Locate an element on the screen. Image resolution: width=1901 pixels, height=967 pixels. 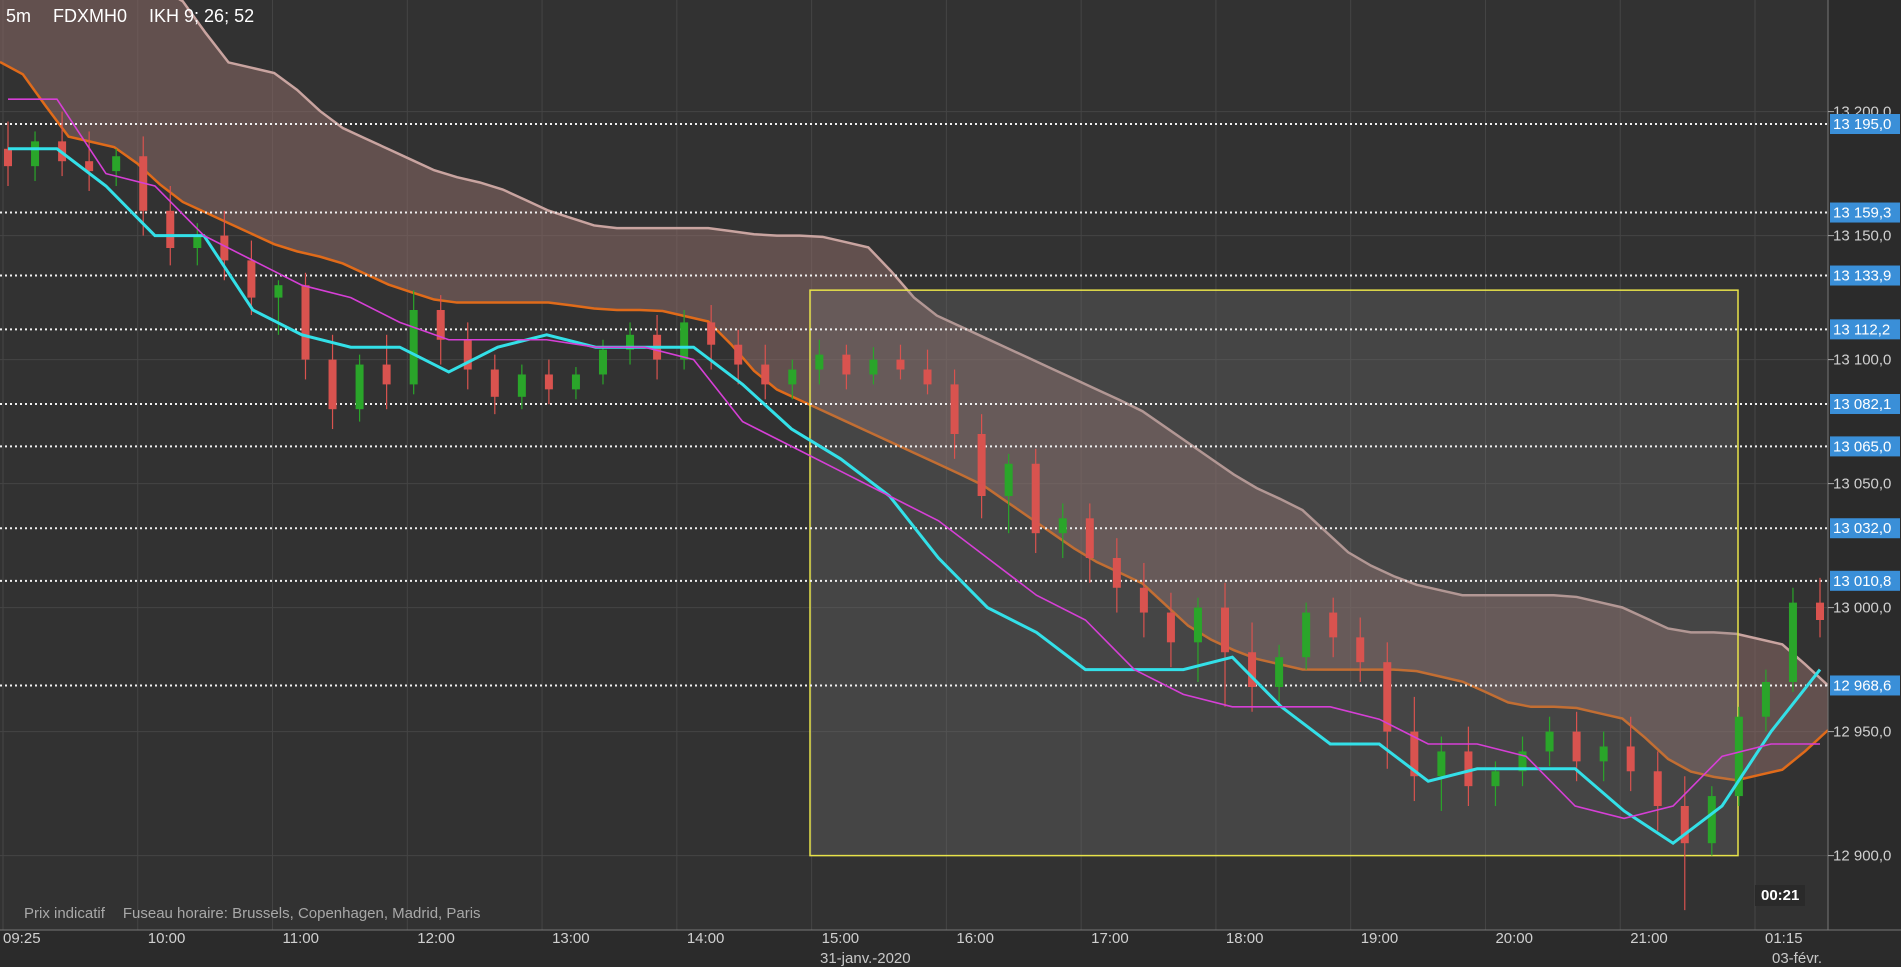
level-label: 13 032,0 is located at coordinates (1862, 528).